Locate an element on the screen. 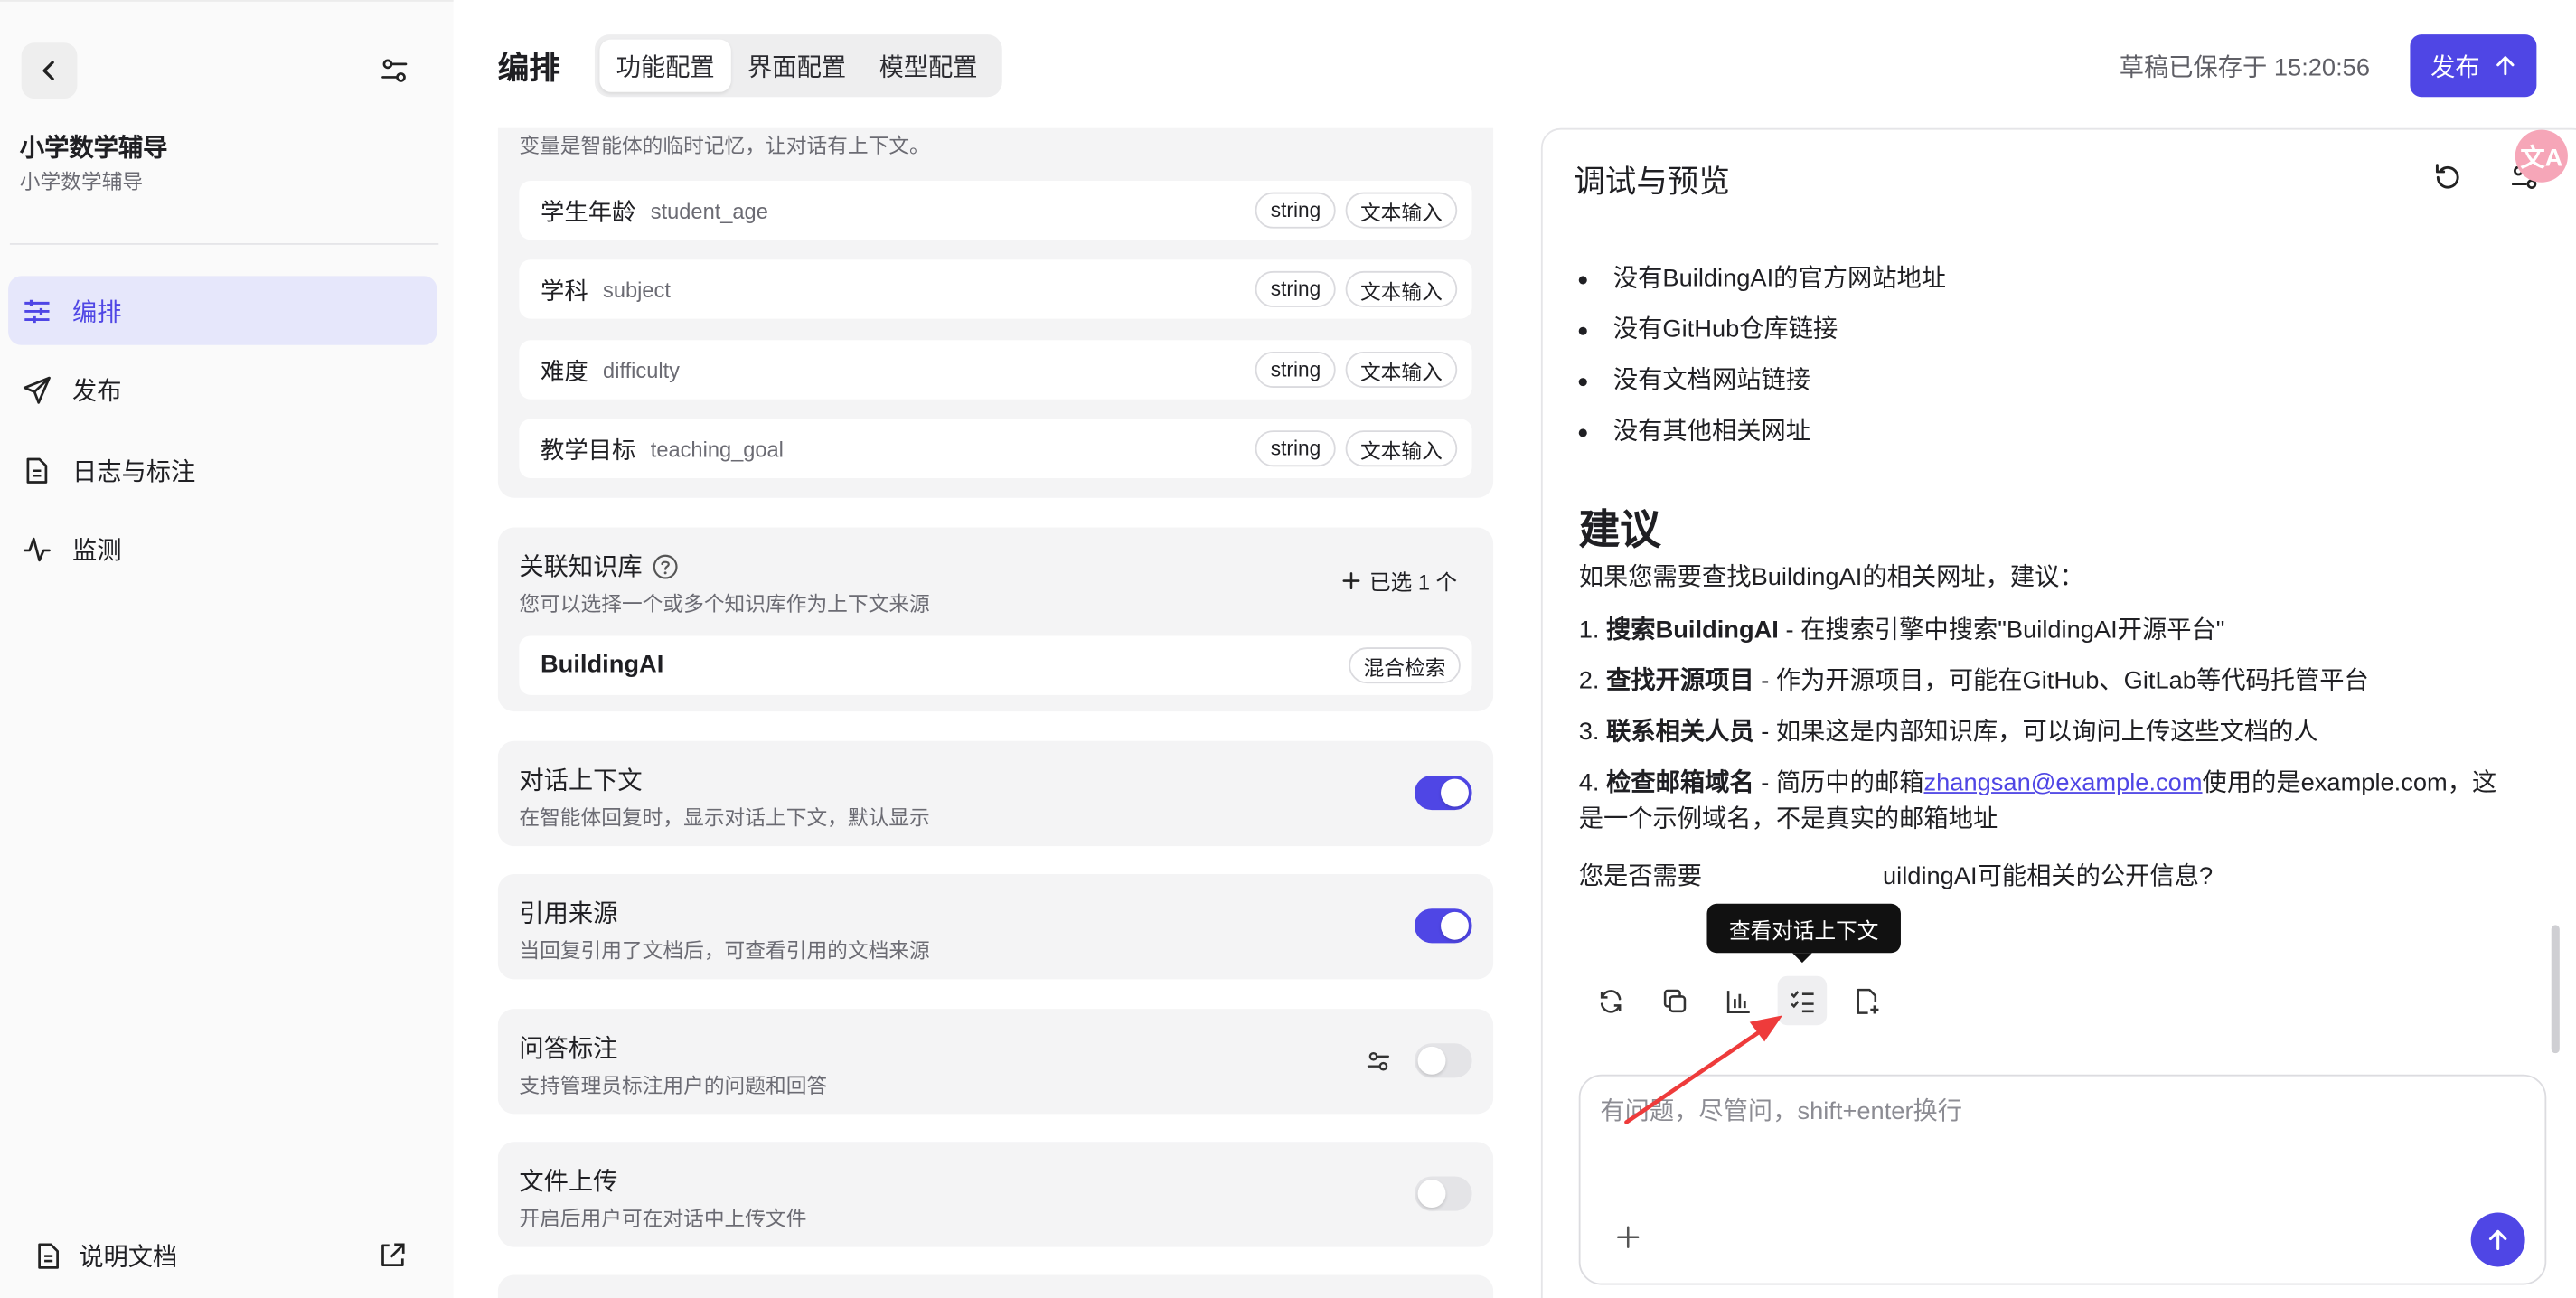 This screenshot has width=2576, height=1298. variable-name: 教学目标 is located at coordinates (588, 451).